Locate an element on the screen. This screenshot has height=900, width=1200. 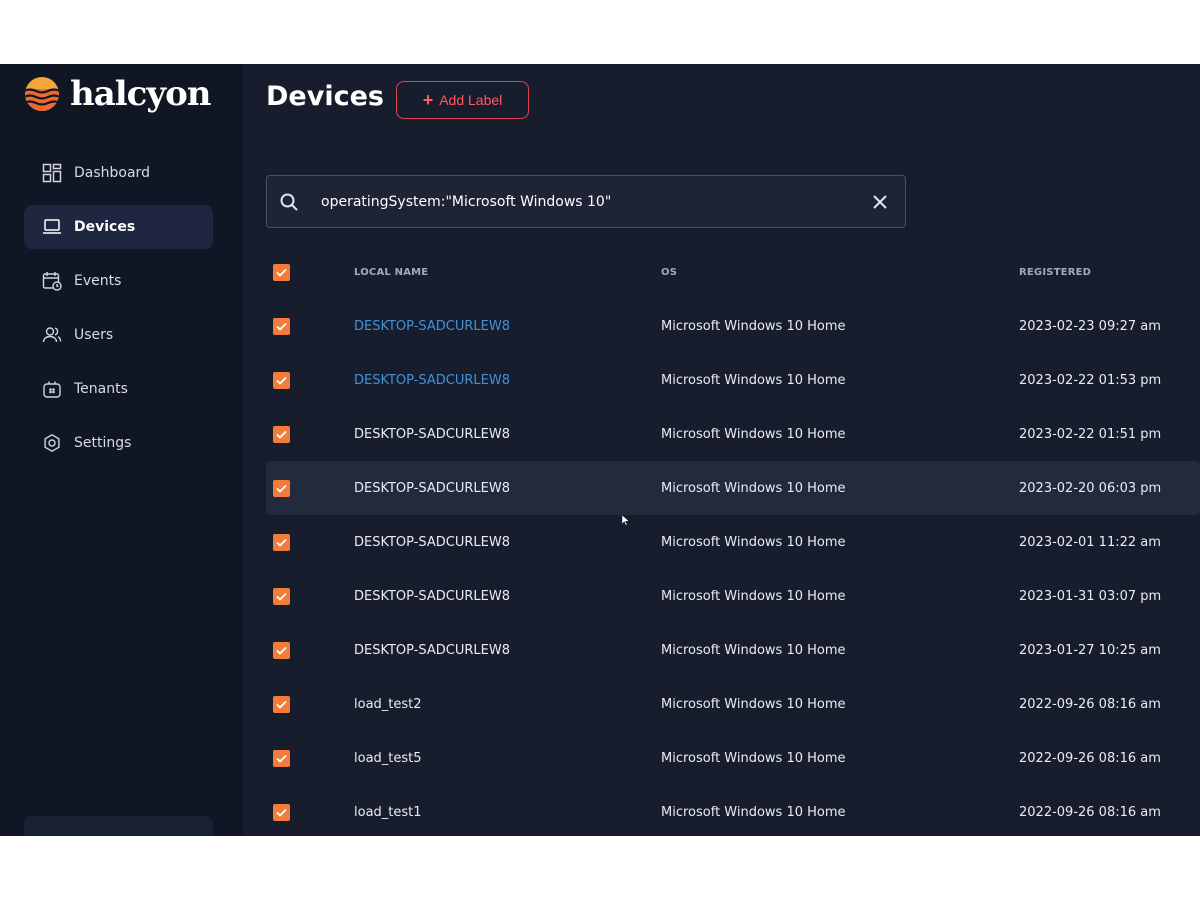
sidebar-item-users: Users is located at coordinates (118, 335).